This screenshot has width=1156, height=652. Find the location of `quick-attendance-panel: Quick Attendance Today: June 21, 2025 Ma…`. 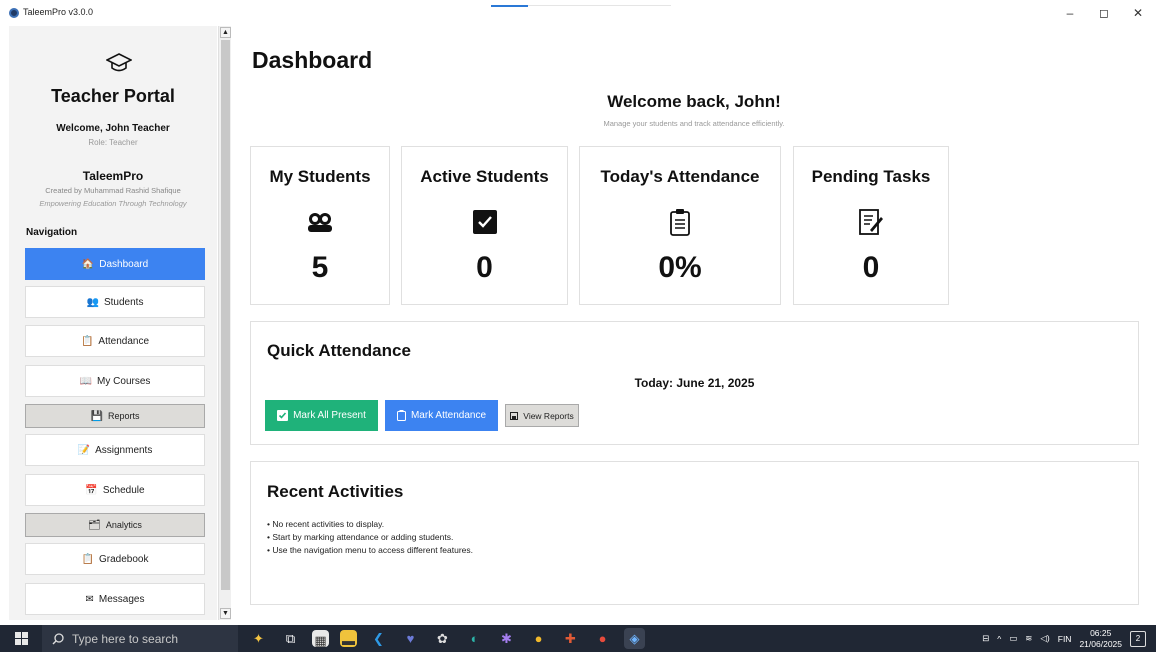

quick-attendance-panel: Quick Attendance Today: June 21, 2025 Ma… is located at coordinates (694, 383).